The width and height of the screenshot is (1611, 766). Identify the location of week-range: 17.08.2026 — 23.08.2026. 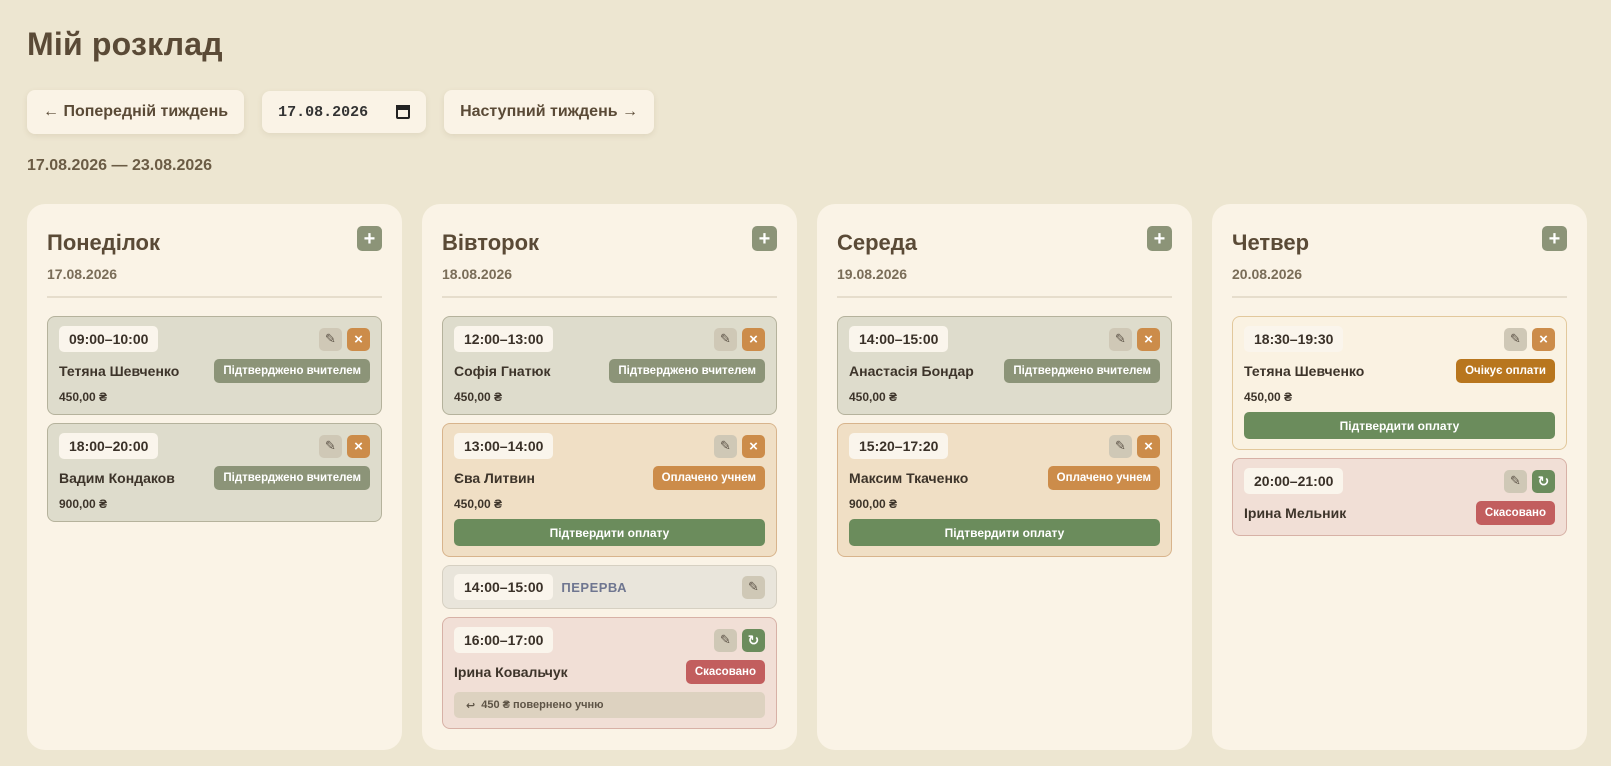
(120, 165).